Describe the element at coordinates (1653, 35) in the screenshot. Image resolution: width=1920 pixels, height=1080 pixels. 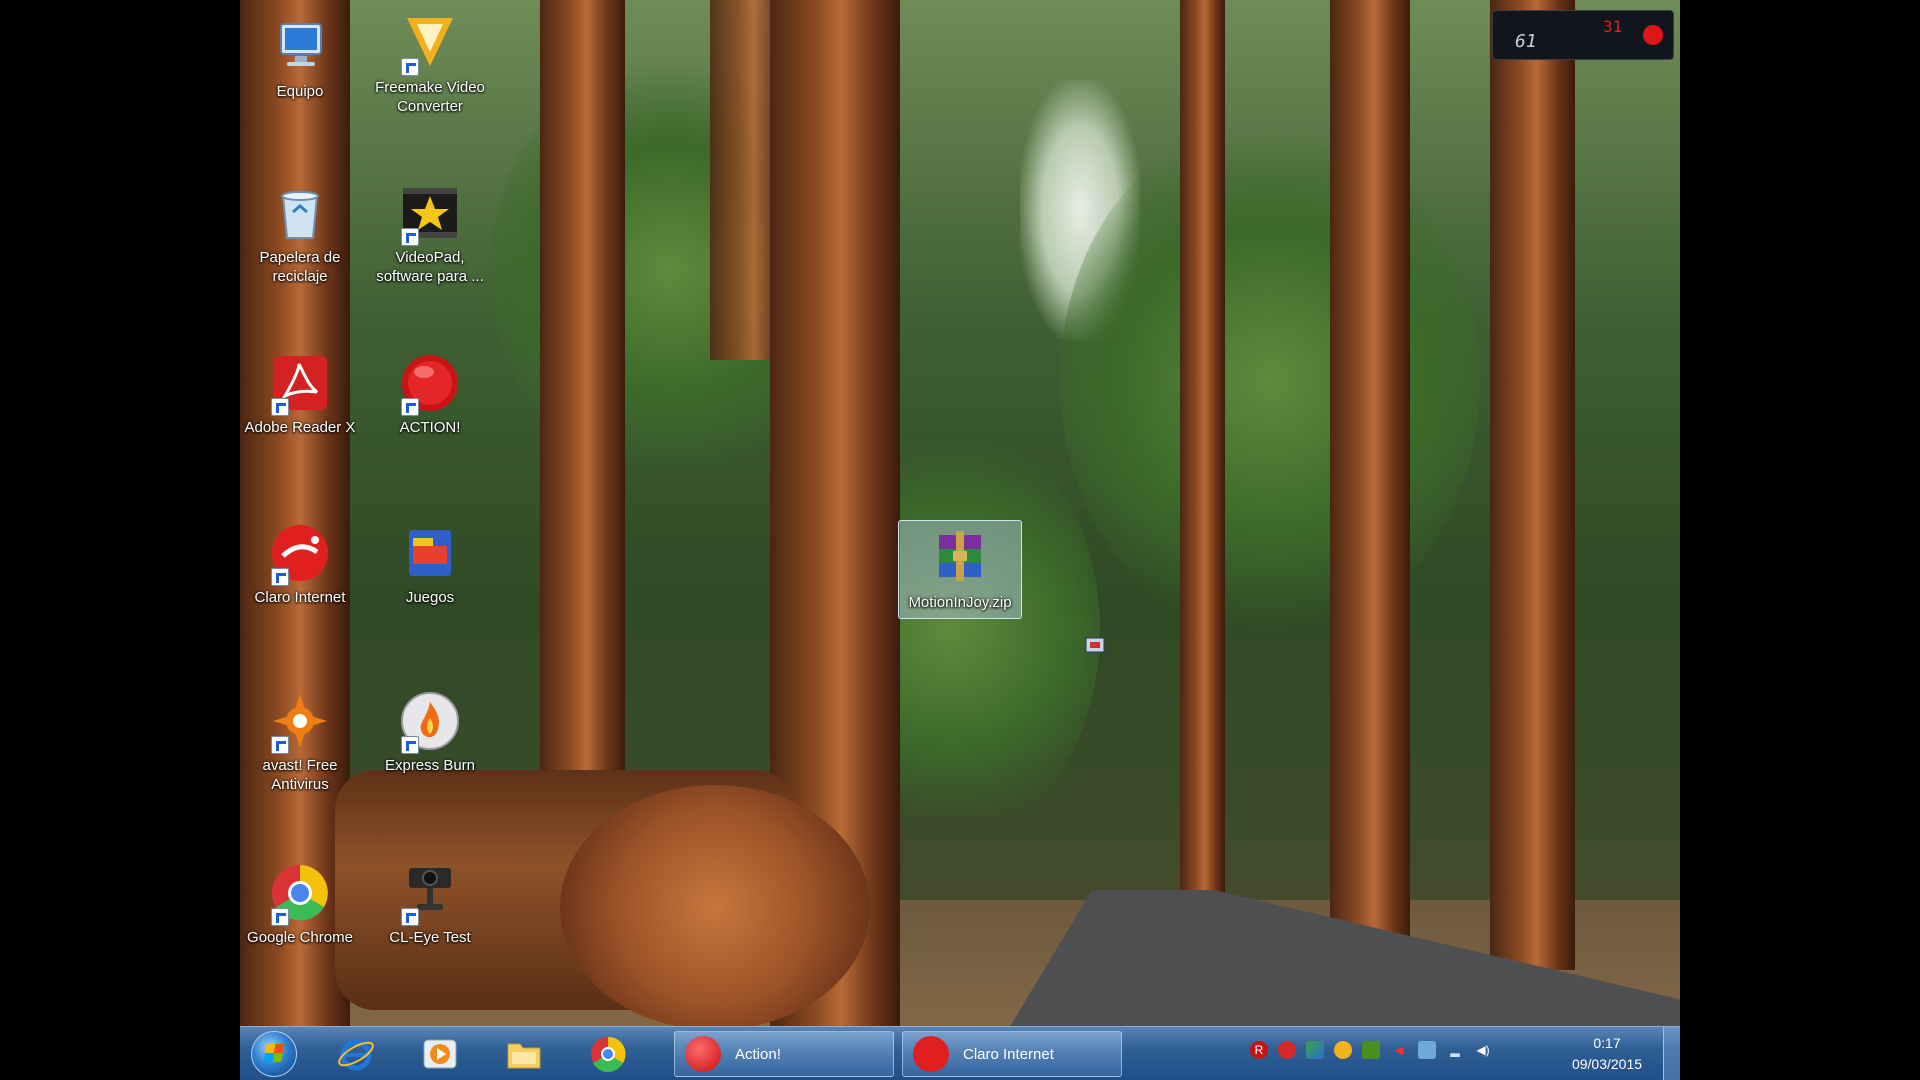
I see `record-dot-icon` at that location.